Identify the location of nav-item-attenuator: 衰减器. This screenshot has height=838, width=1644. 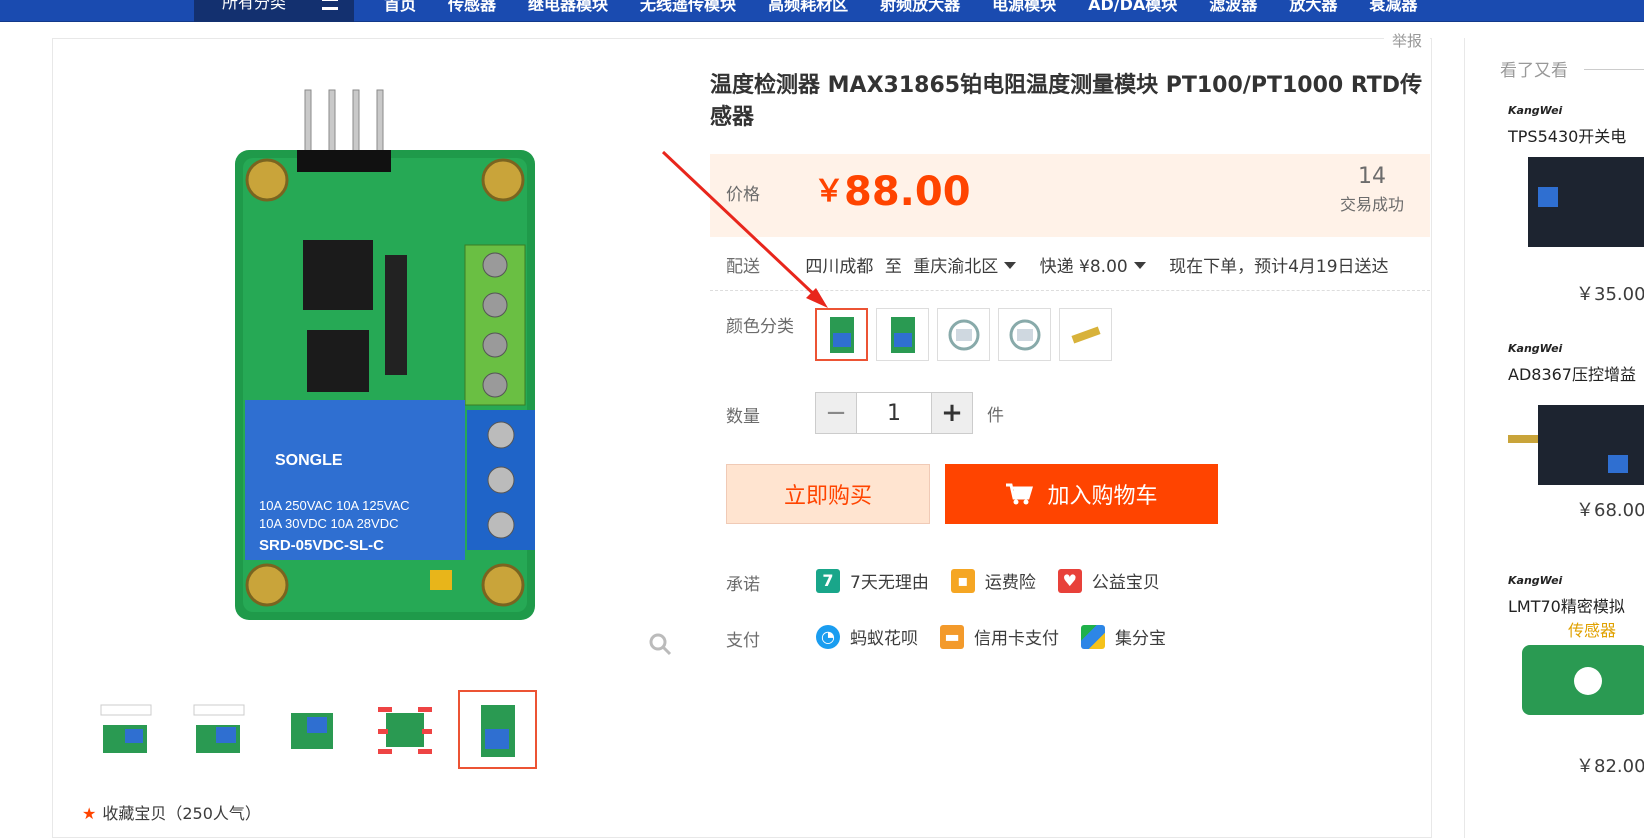
(1393, 8).